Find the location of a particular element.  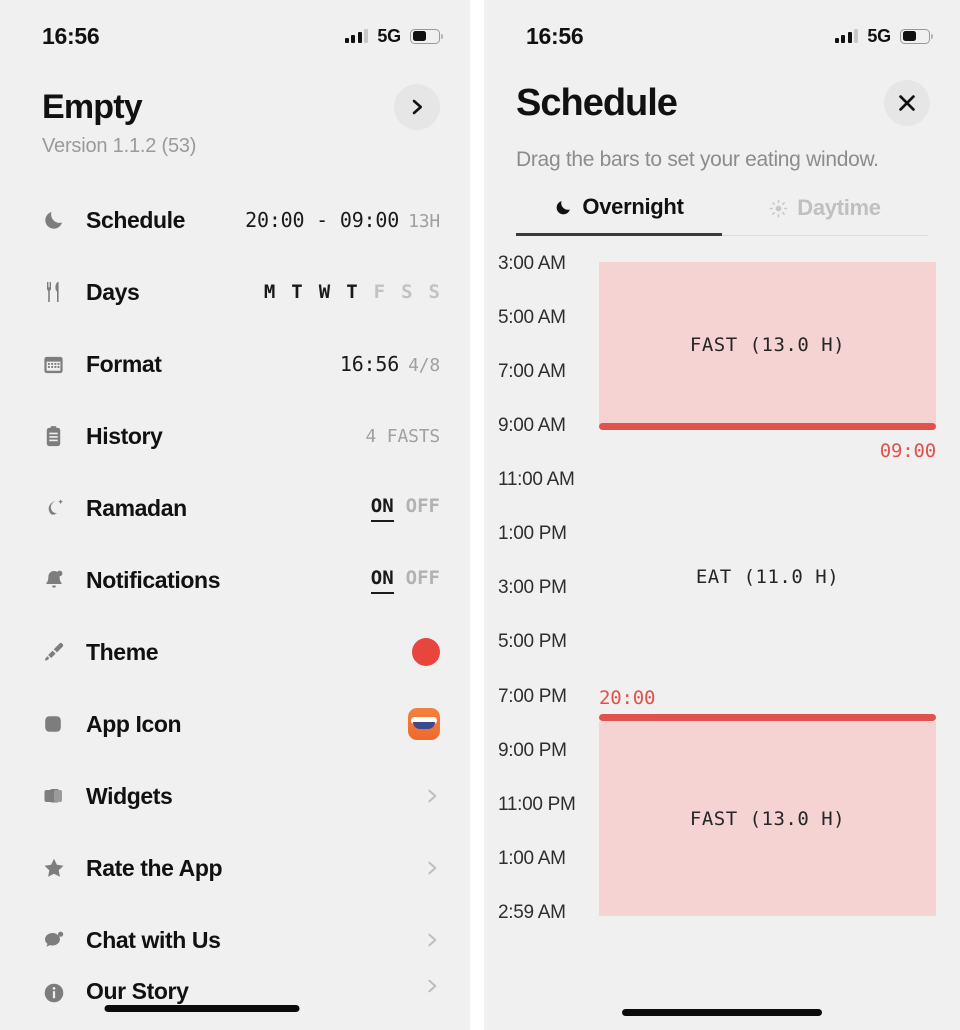

schedule-range: 20:00 - 09:00 is located at coordinates (322, 220).